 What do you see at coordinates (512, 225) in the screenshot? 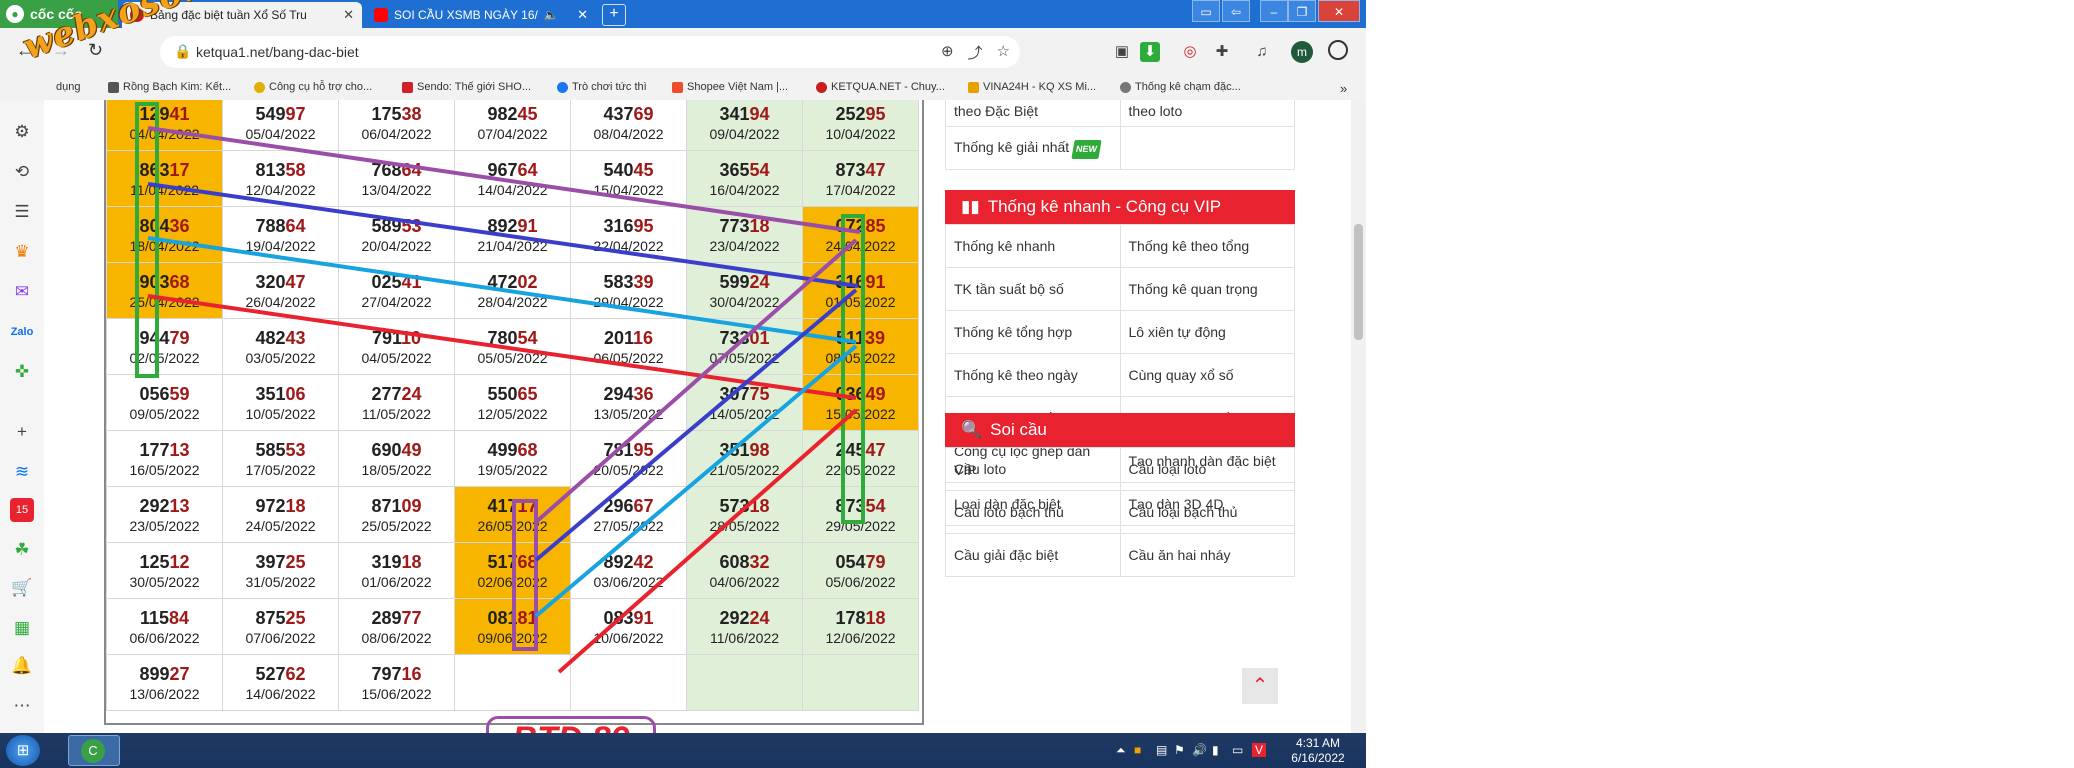
I see `result-number-text: 89291` at bounding box center [512, 225].